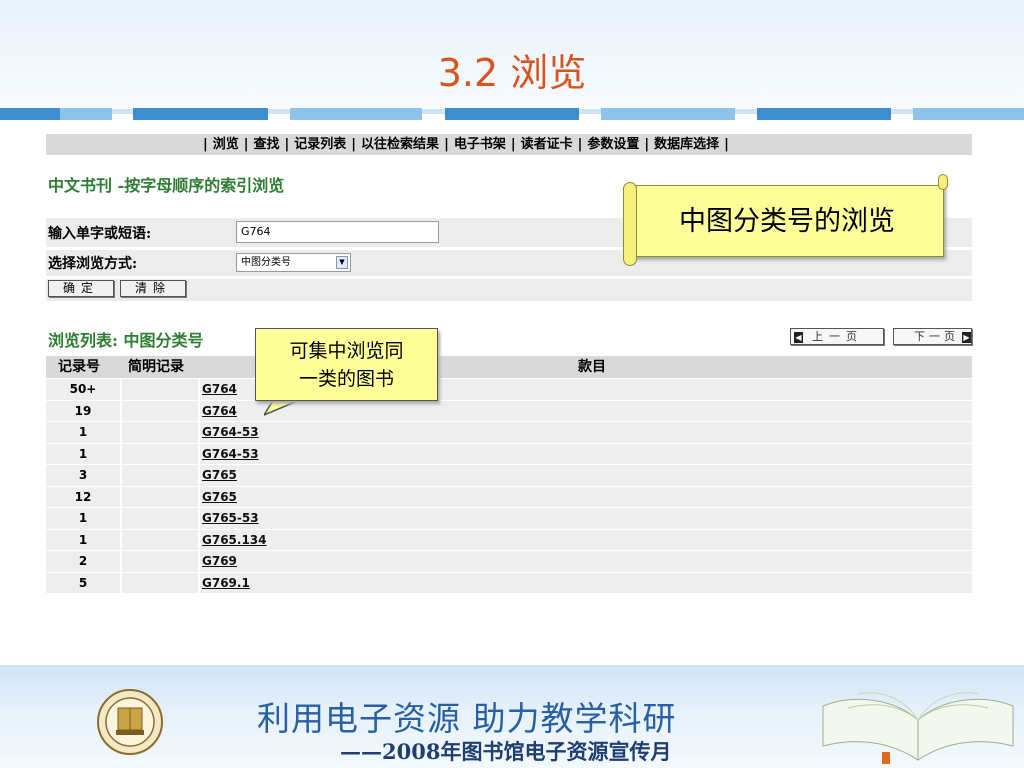  Describe the element at coordinates (130, 722) in the screenshot. I see `university-emblem-icon` at that location.